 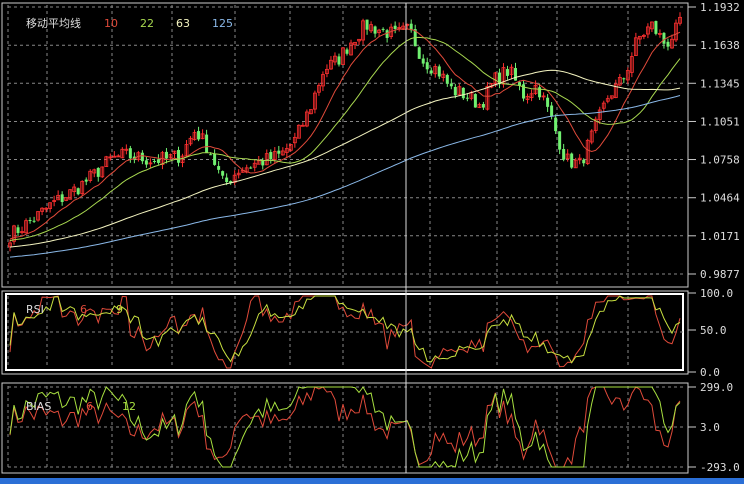 I want to click on bias-title: BIAS, so click(x=38, y=406).